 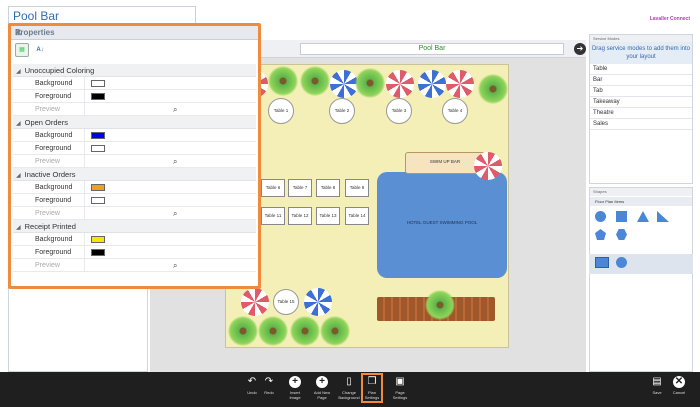 I want to click on save-button: ▤ Save, so click(x=657, y=385).